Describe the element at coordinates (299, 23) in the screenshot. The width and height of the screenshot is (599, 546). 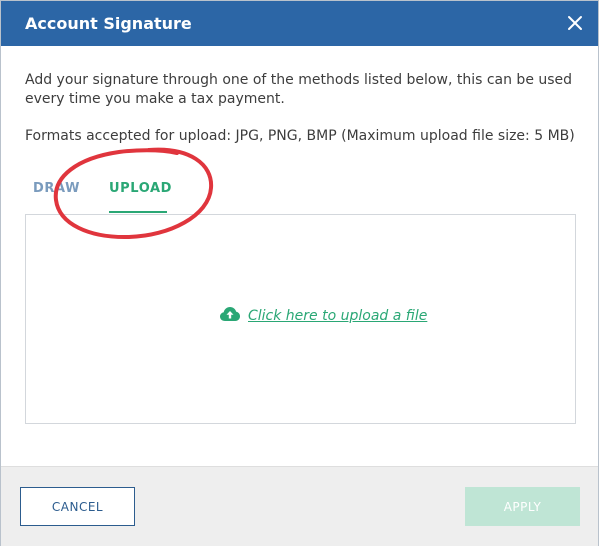
I see `dialog-header: Account Signature` at that location.